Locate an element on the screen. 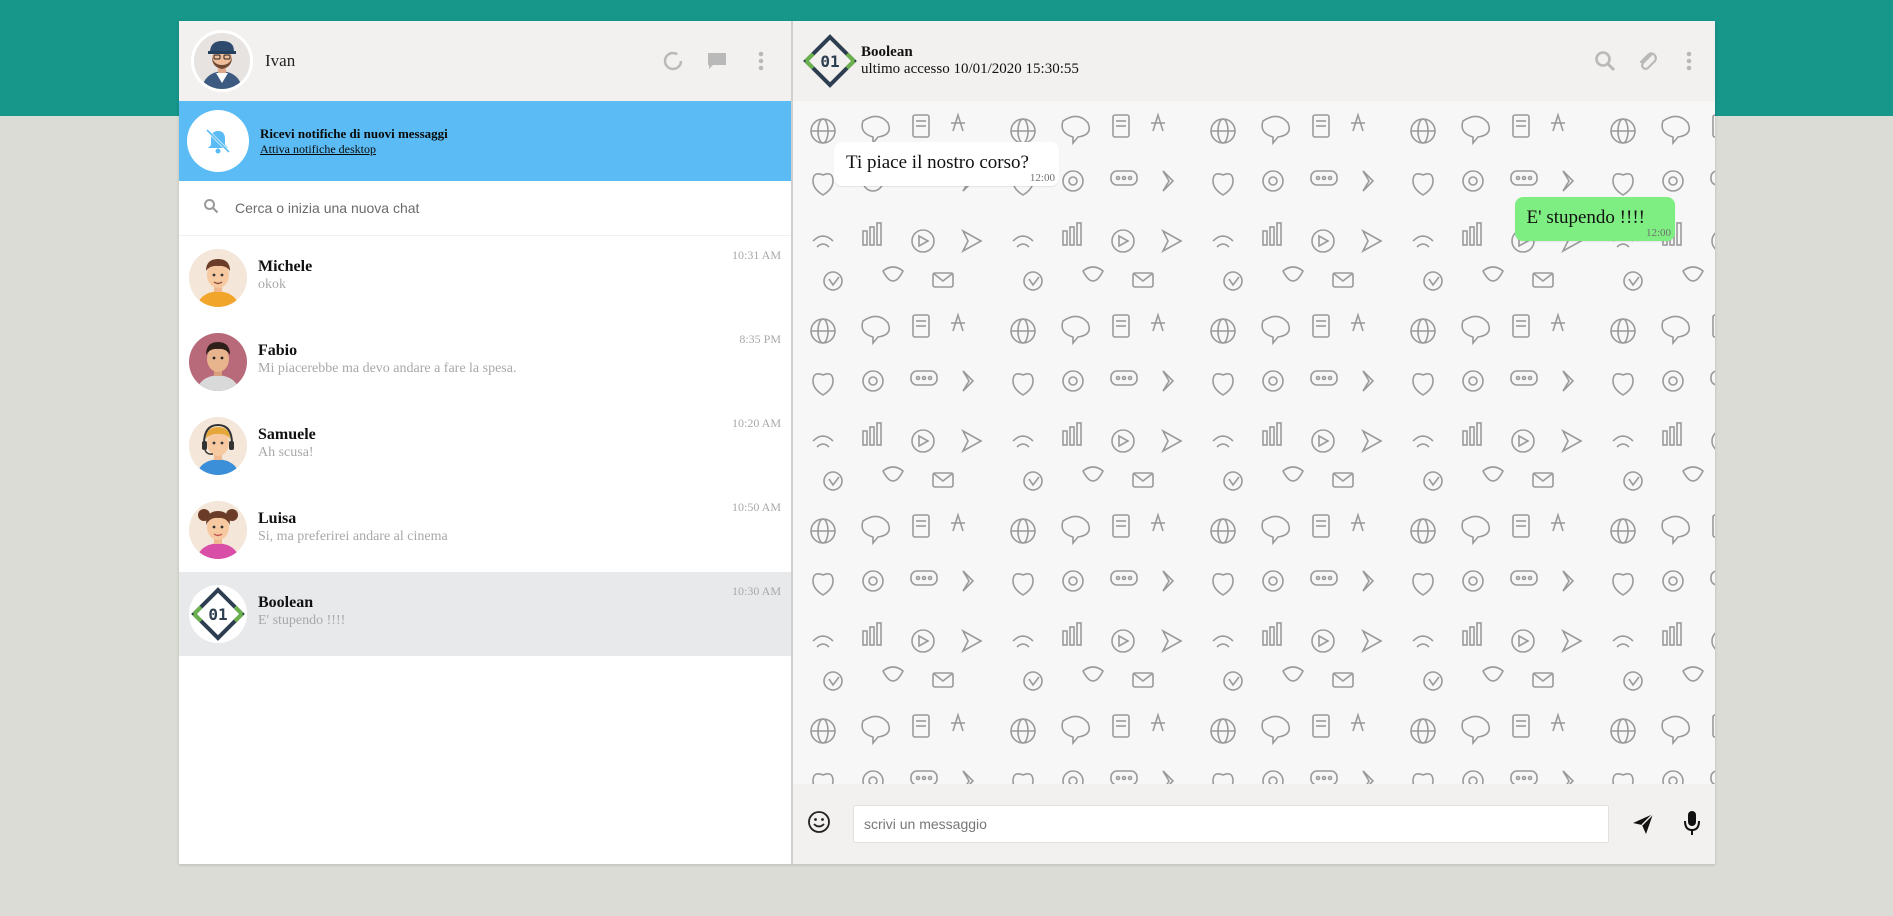 This screenshot has width=1893, height=916. left-header-icons is located at coordinates (717, 61).